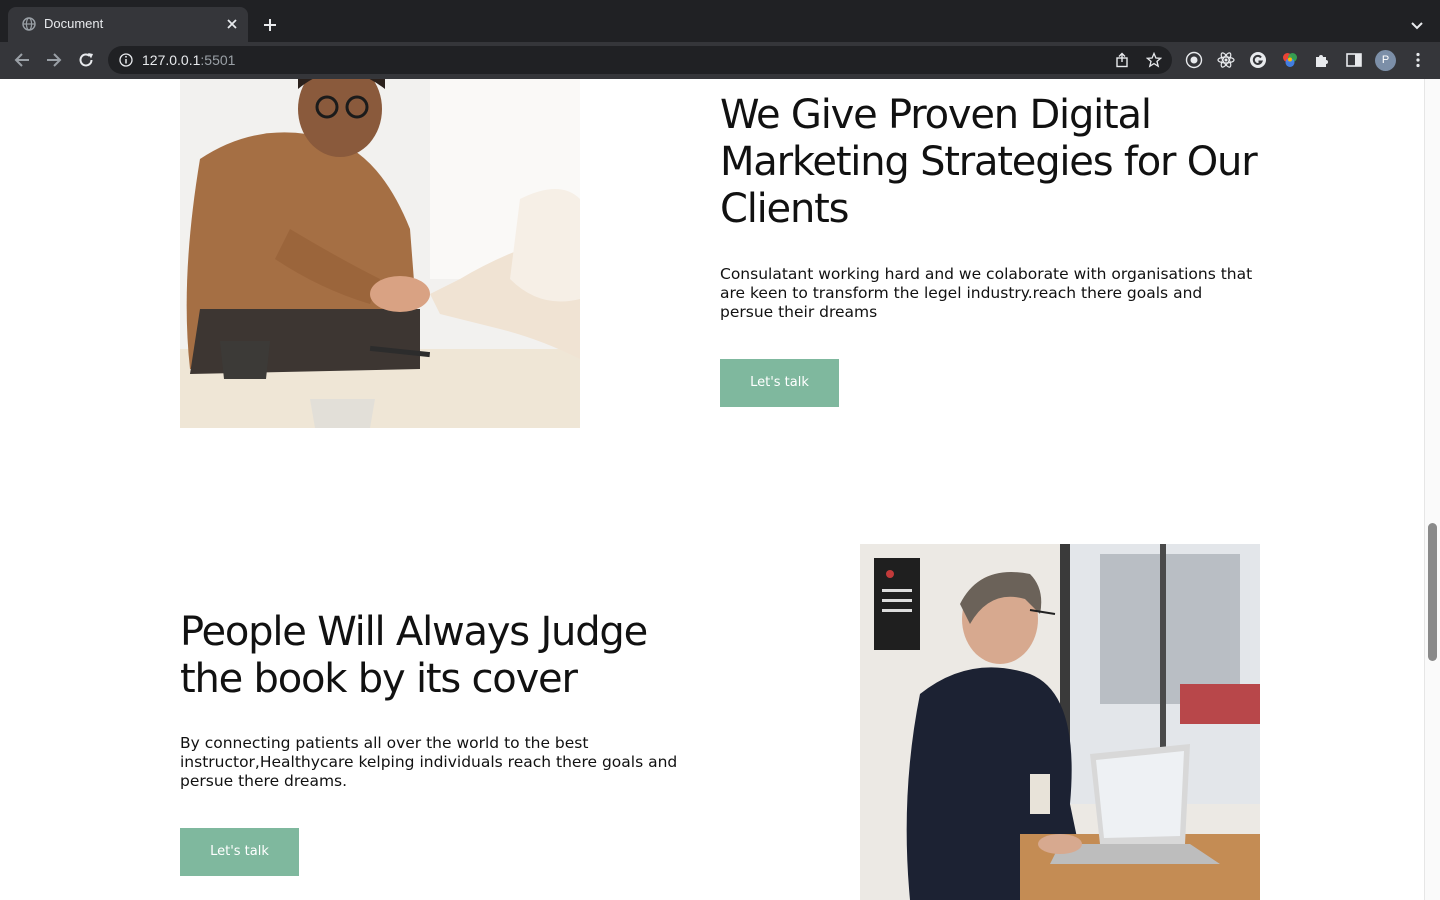  I want to click on handshake-photo, so click(380, 253).